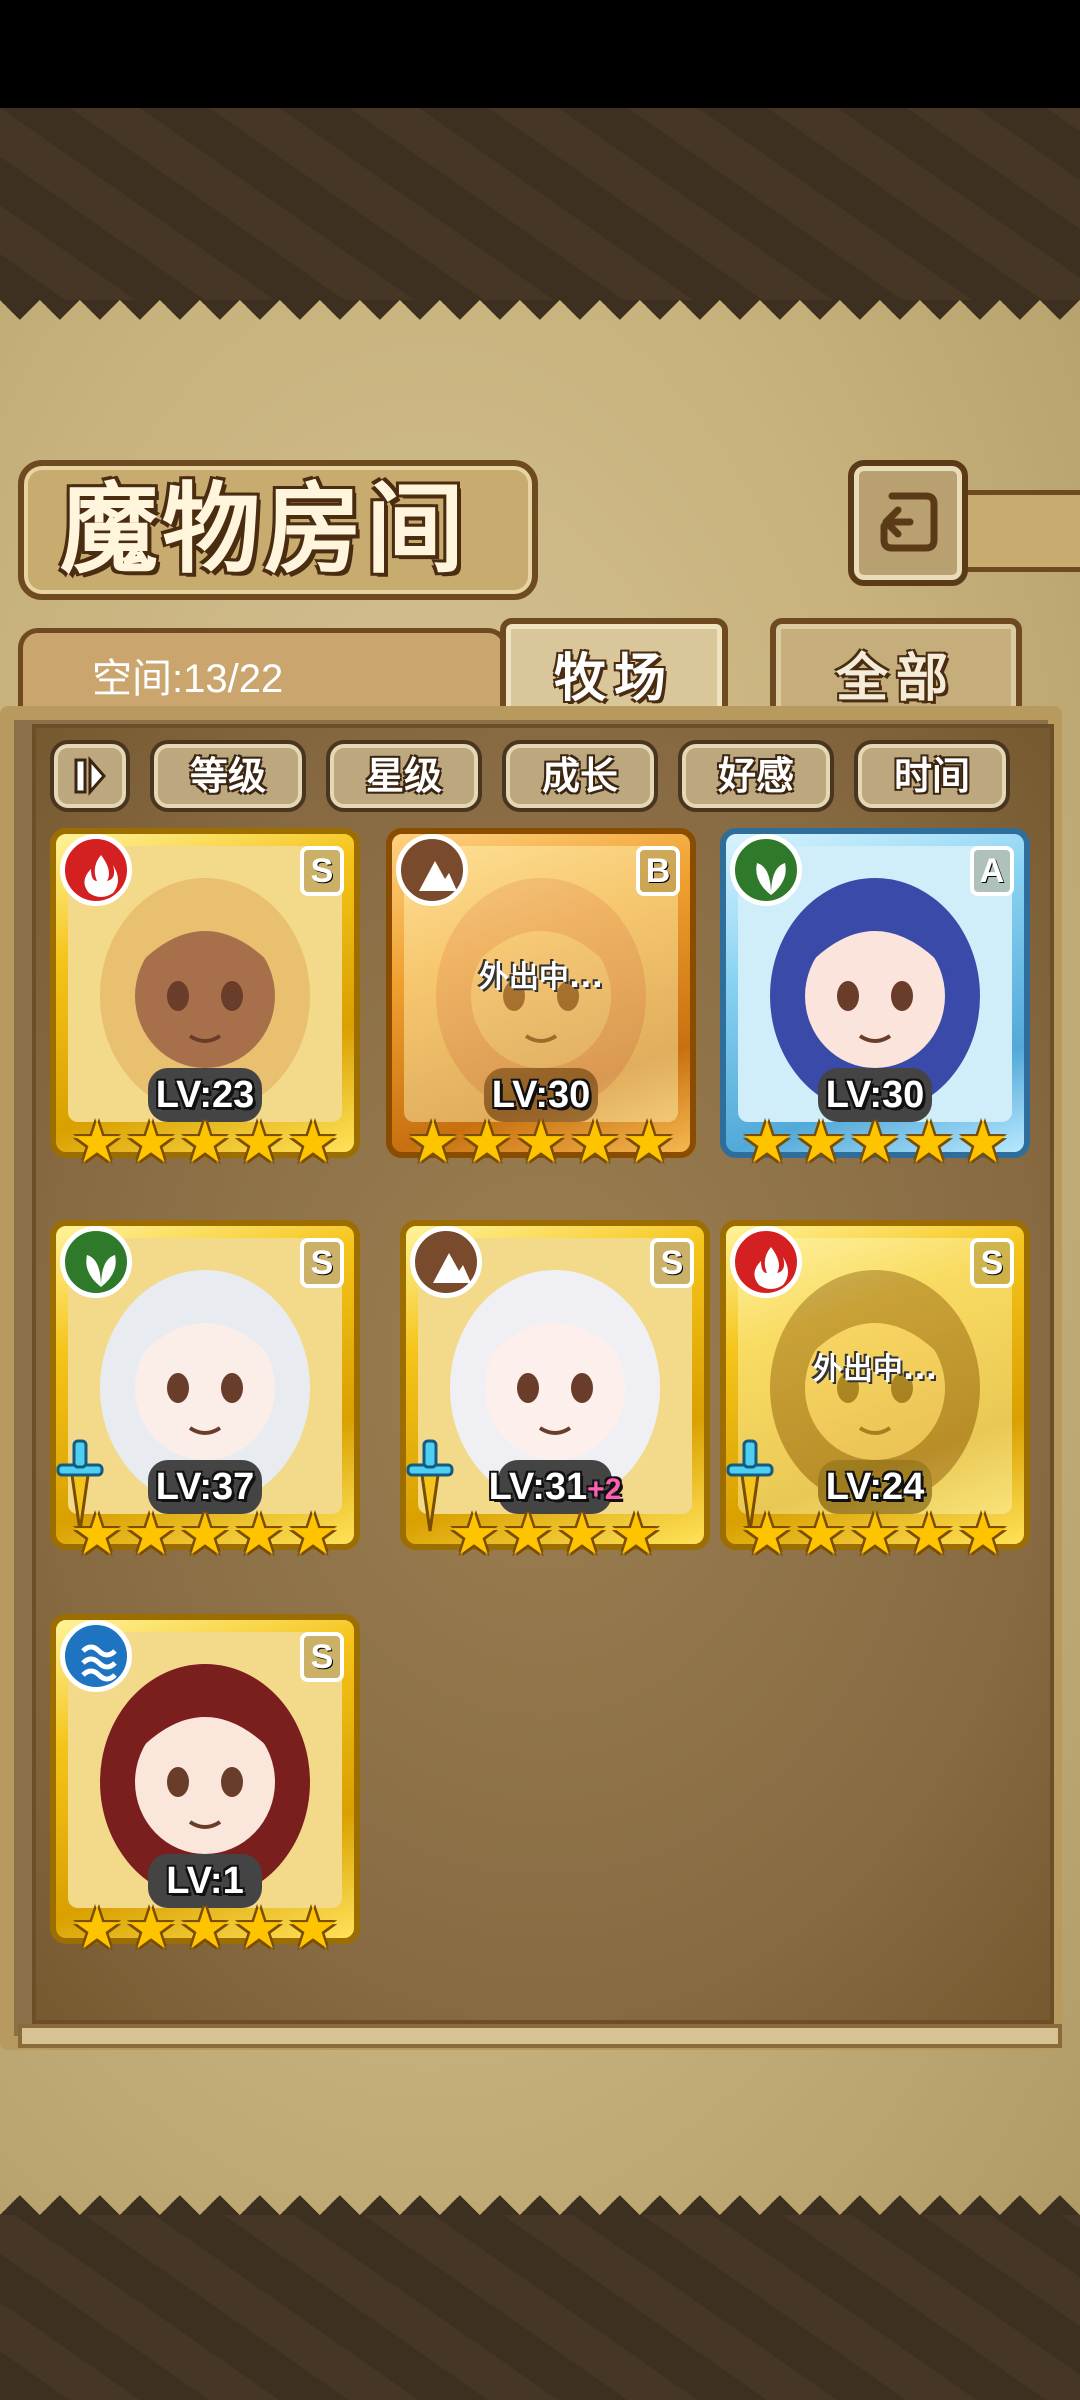 This screenshot has height=2400, width=1080. Describe the element at coordinates (264, 529) in the screenshot. I see `page-title: 魔物房间` at that location.